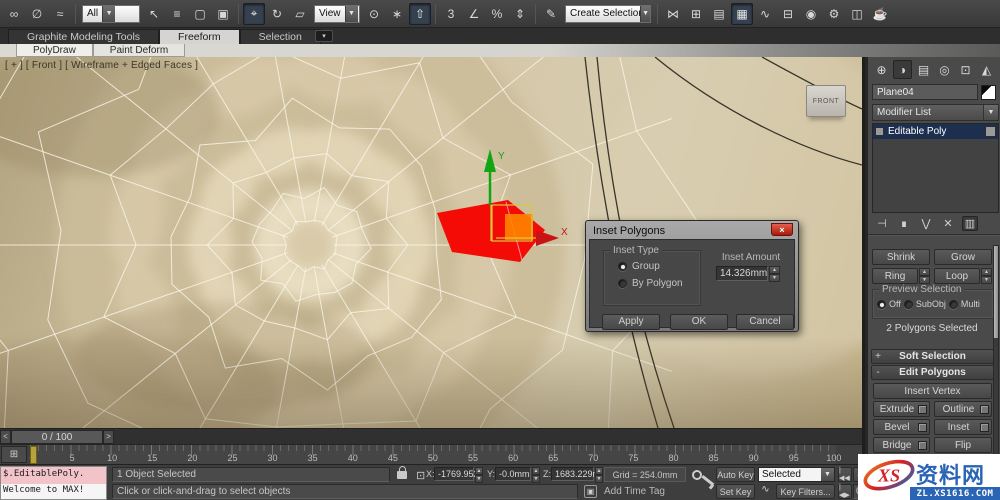 The image size is (1000, 500). What do you see at coordinates (932, 372) in the screenshot?
I see `edit-polygons-rollout: - Edit Polygons` at bounding box center [932, 372].